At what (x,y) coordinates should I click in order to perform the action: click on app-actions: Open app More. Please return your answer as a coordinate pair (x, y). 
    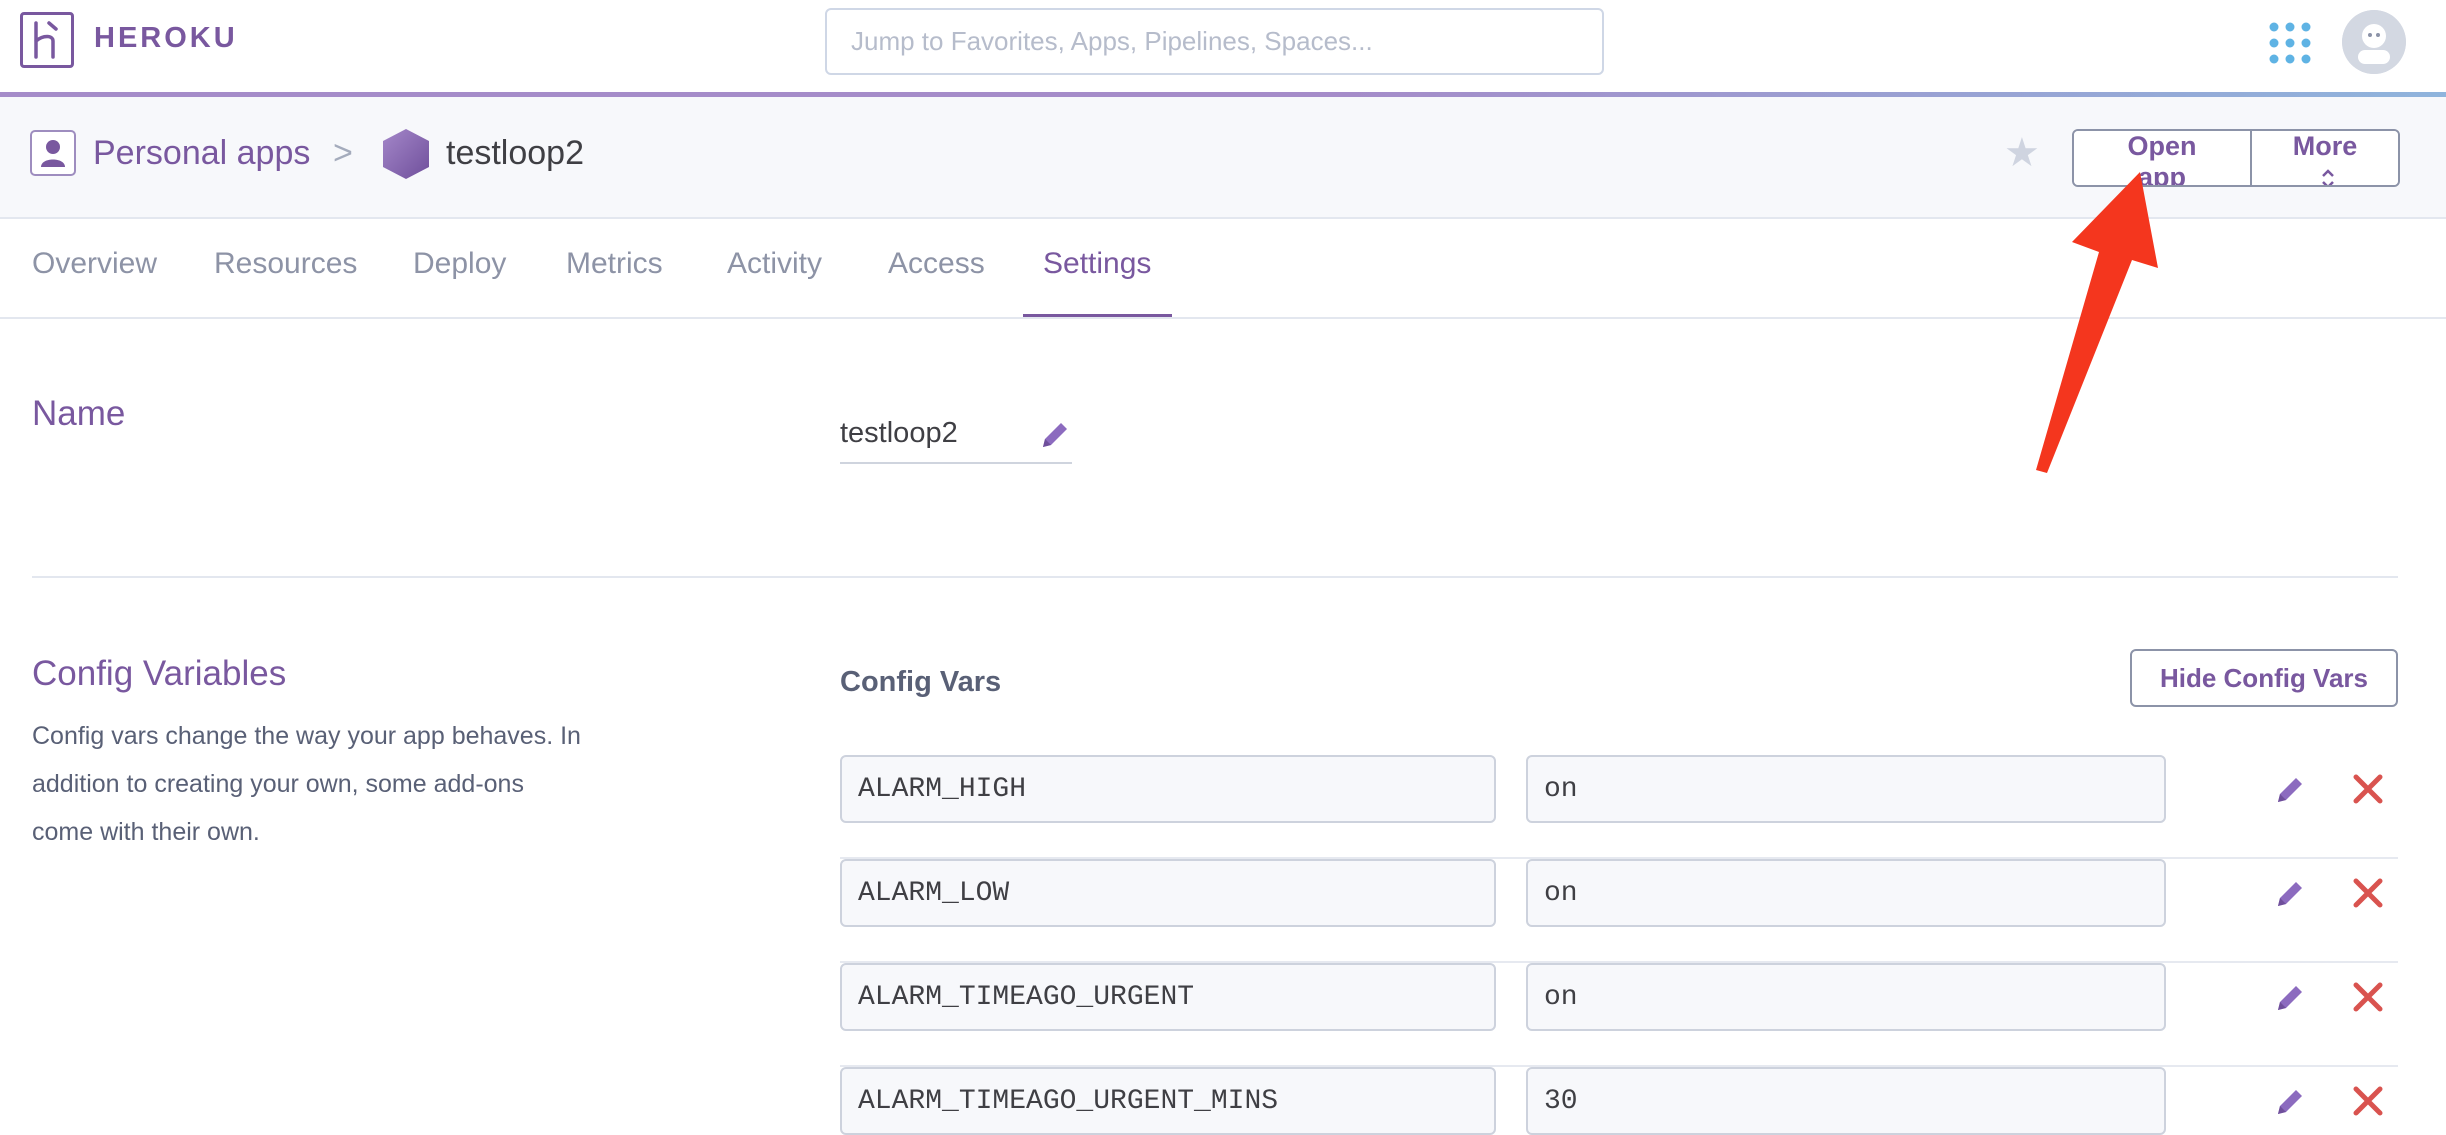
    Looking at the image, I should click on (2236, 158).